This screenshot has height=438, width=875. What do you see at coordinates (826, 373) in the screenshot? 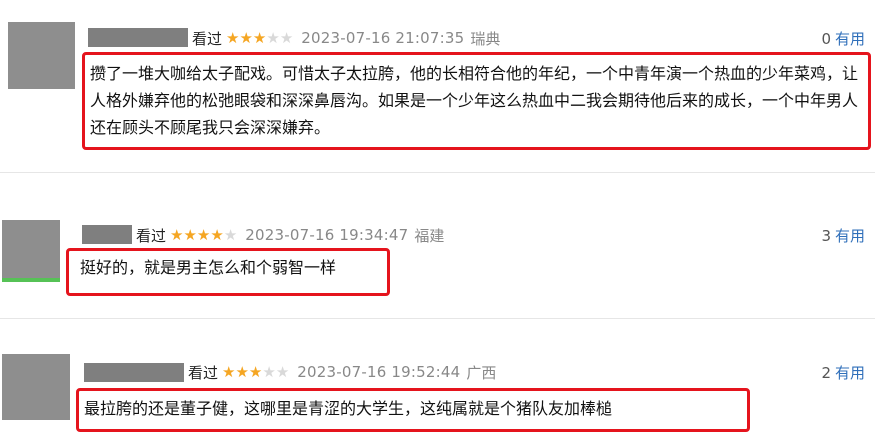
I see `useful-count: 2` at bounding box center [826, 373].